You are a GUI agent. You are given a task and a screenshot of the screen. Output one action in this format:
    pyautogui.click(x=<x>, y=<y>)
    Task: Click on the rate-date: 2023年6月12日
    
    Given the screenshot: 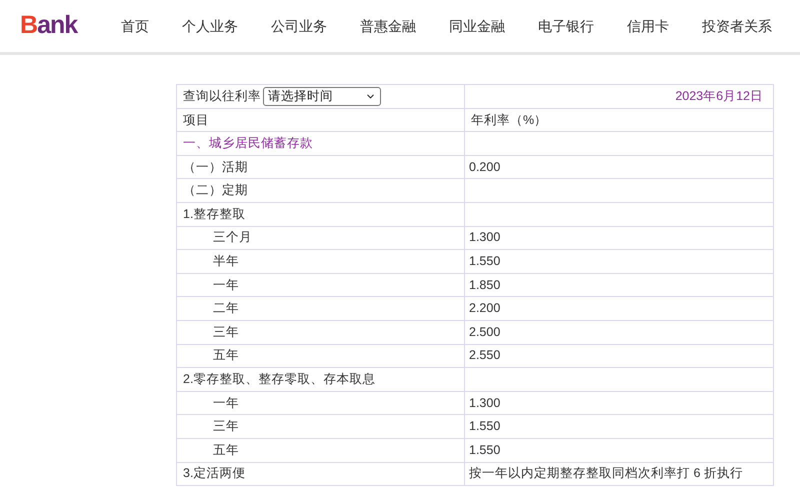 What is the action you would take?
    pyautogui.click(x=719, y=95)
    